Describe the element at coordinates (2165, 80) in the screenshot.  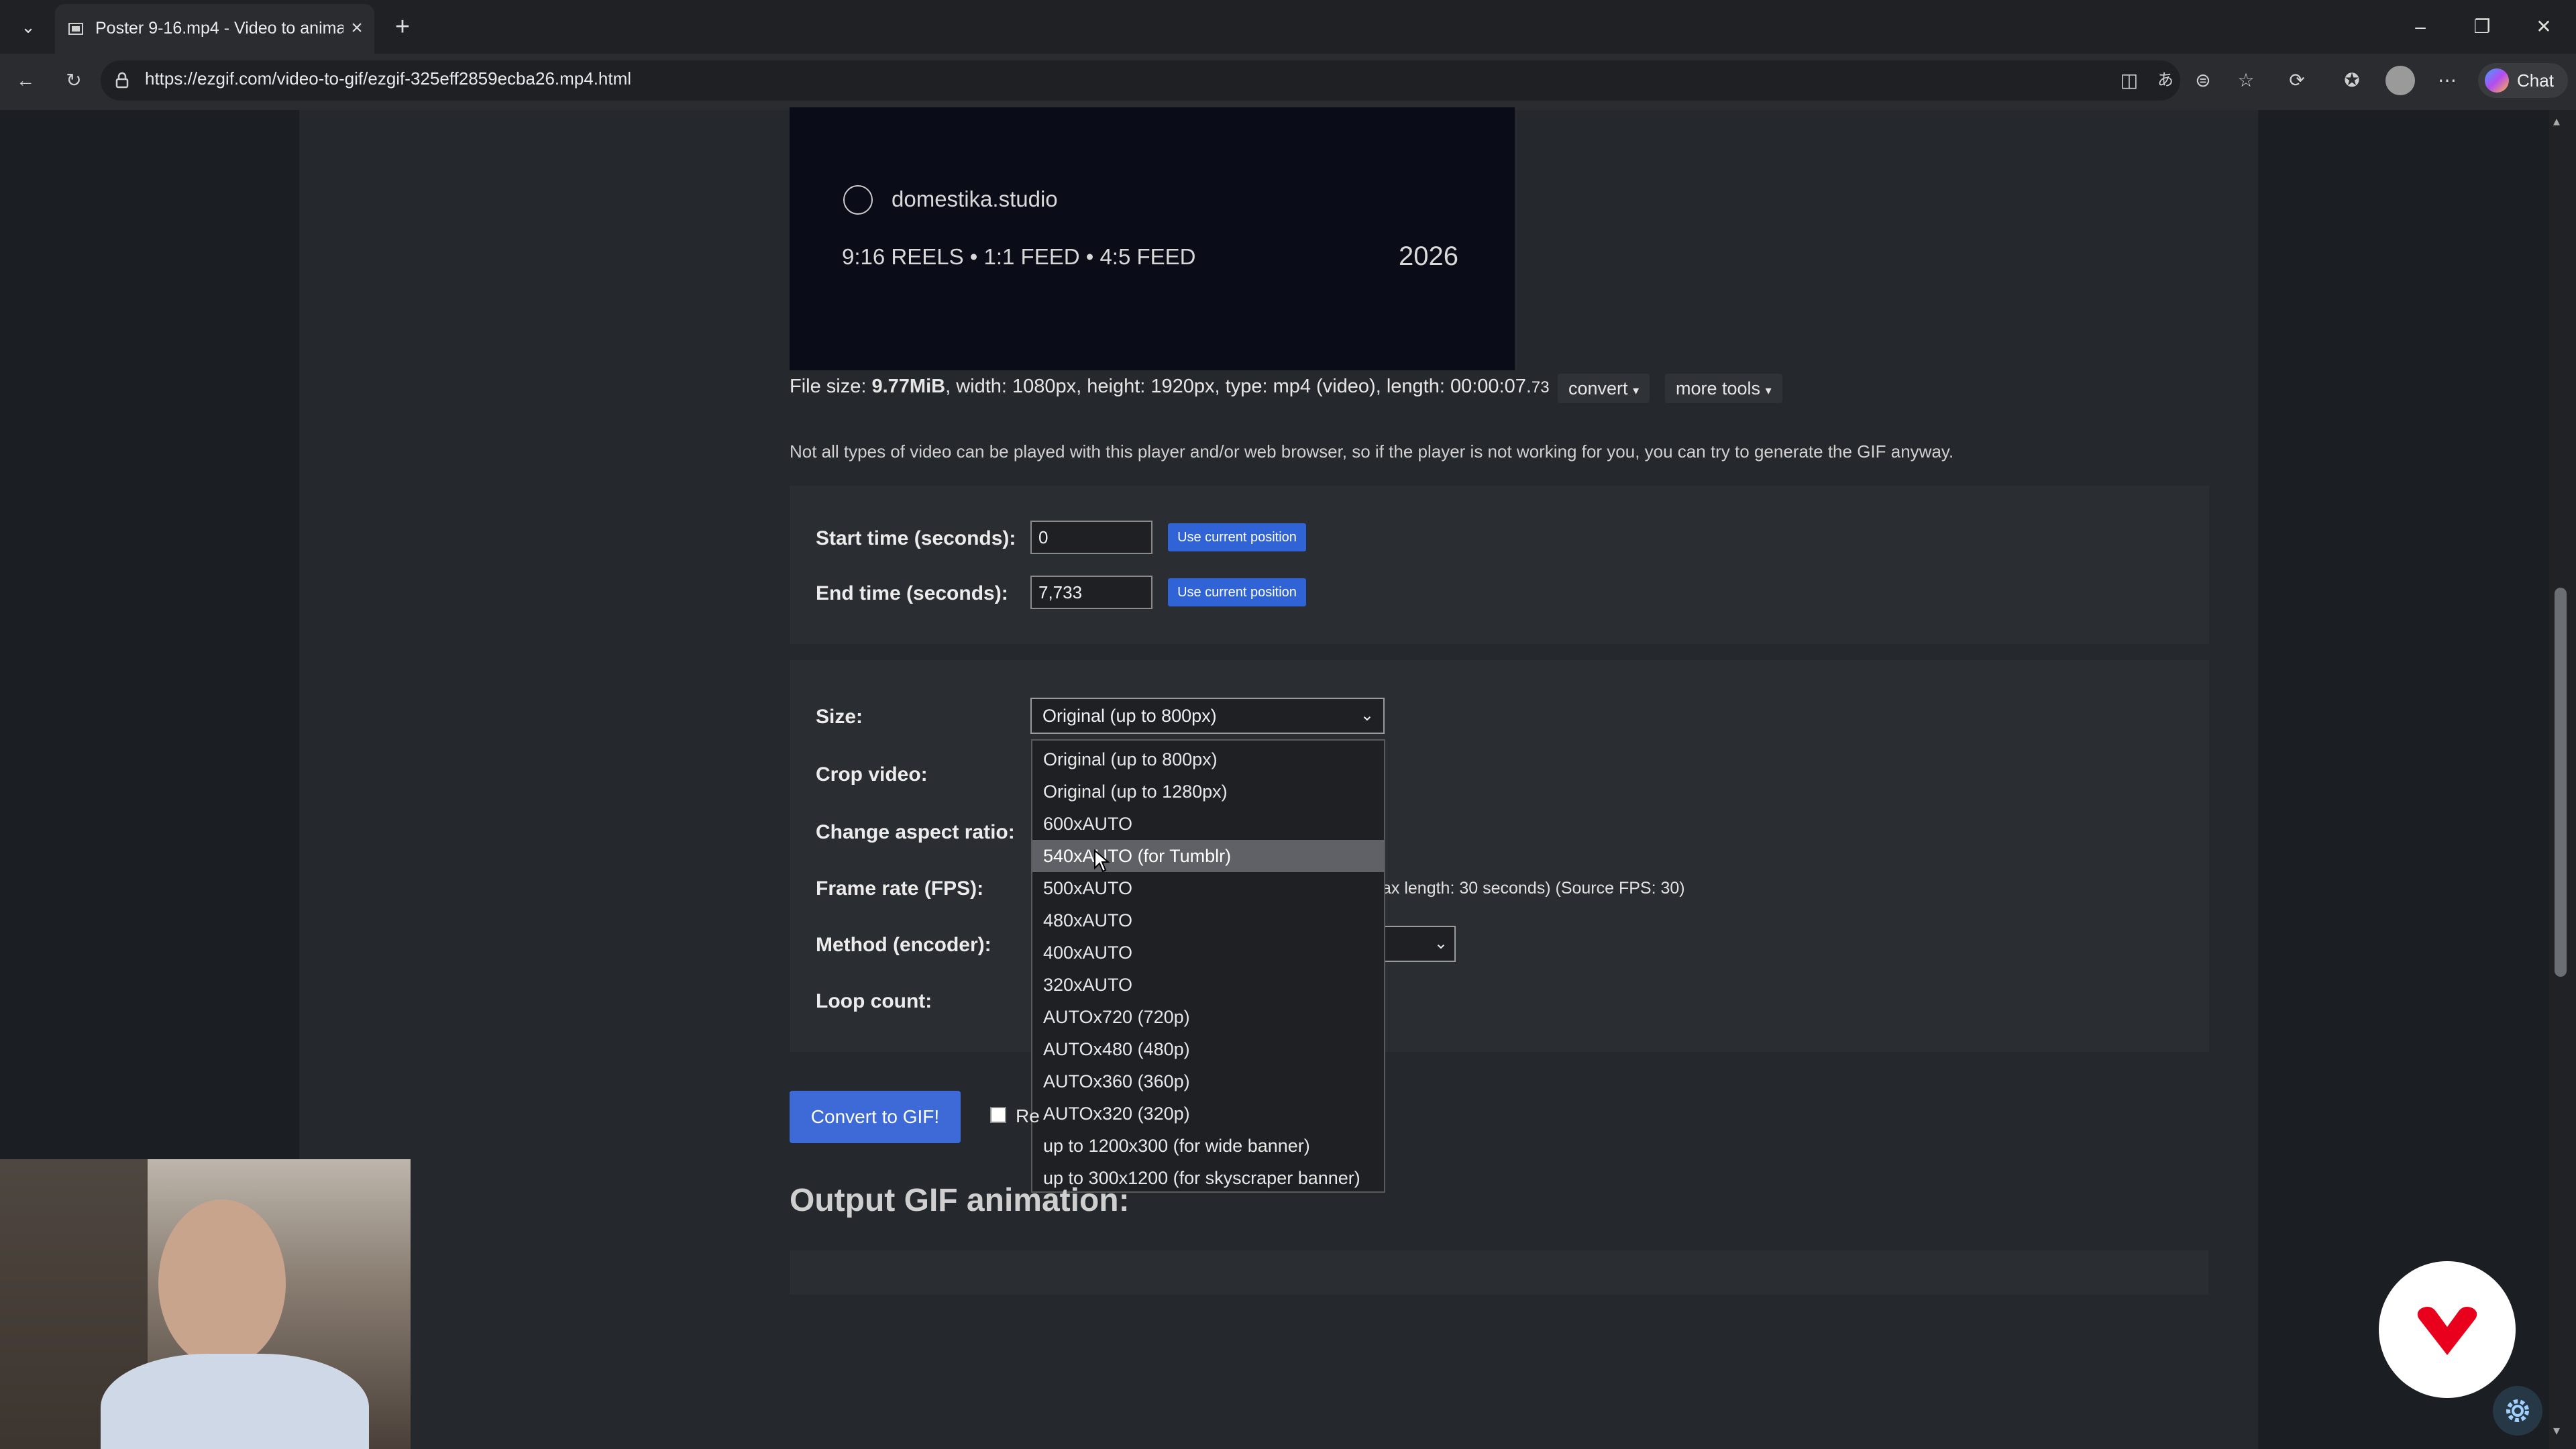
I see `translate-icon: あ` at that location.